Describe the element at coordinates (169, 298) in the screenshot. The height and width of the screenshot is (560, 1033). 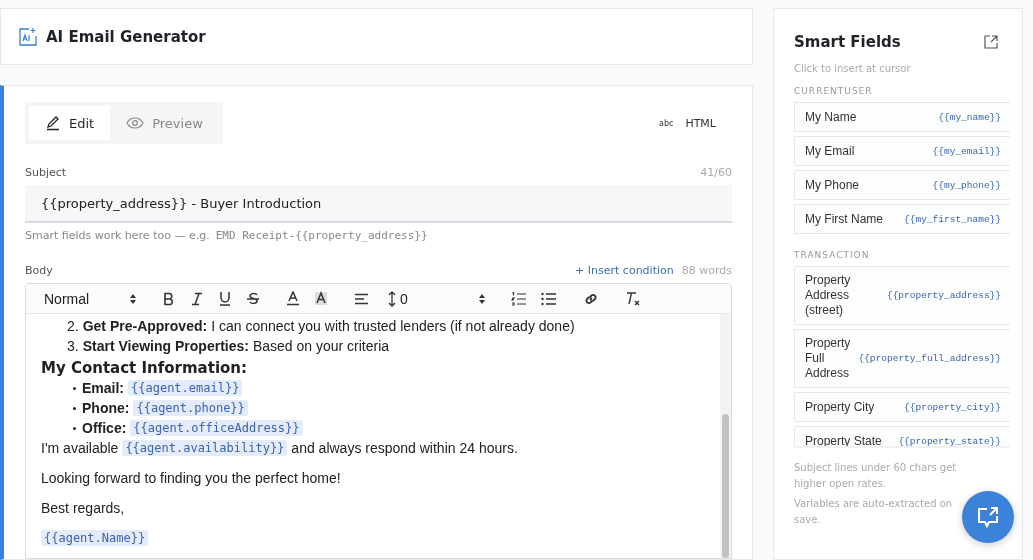
I see `bold-icon` at that location.